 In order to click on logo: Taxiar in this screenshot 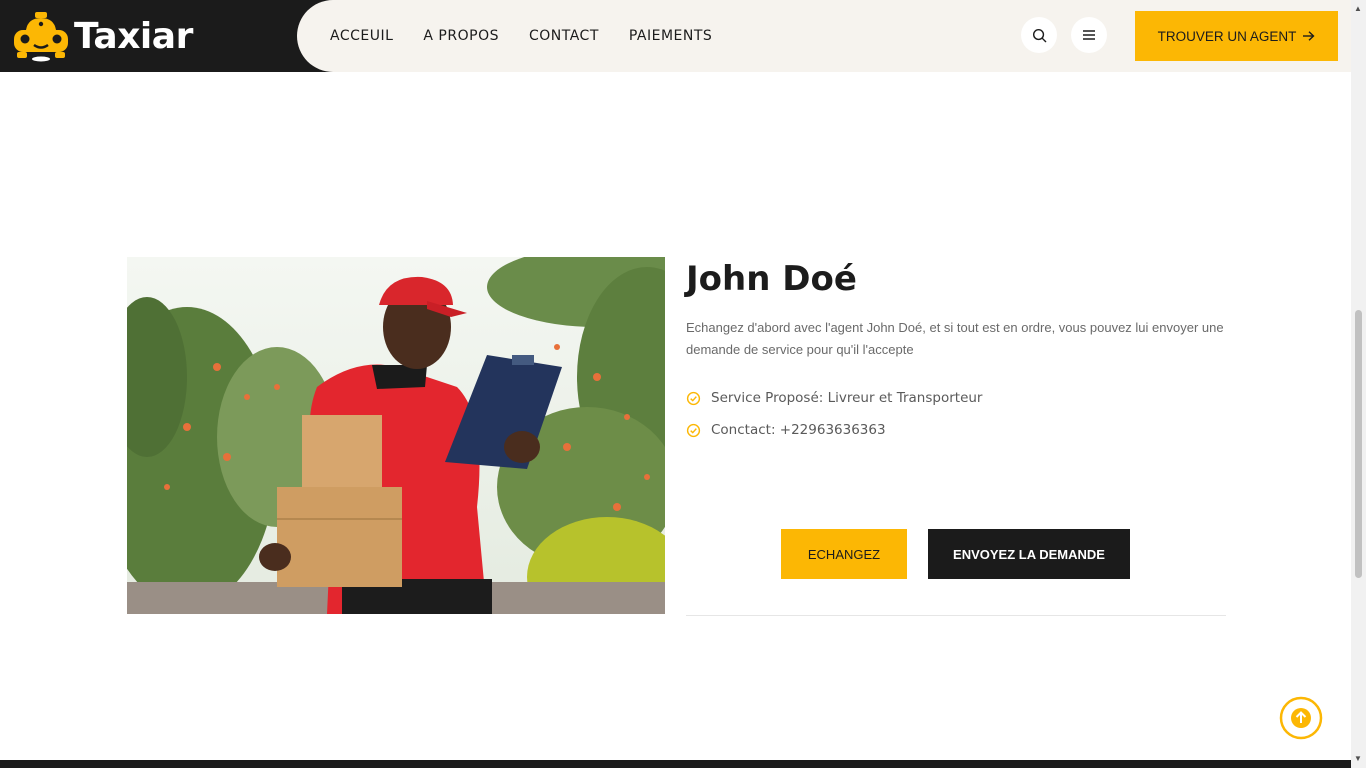, I will do `click(102, 36)`.